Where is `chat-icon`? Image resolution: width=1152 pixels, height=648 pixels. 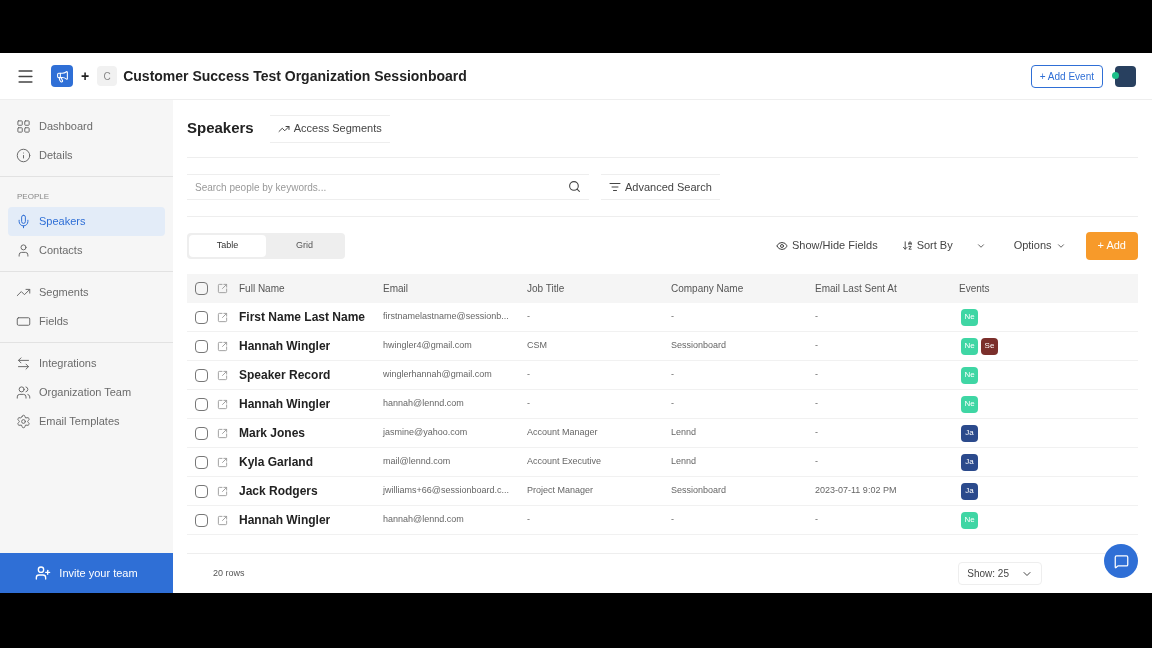
chat-icon is located at coordinates (1121, 561).